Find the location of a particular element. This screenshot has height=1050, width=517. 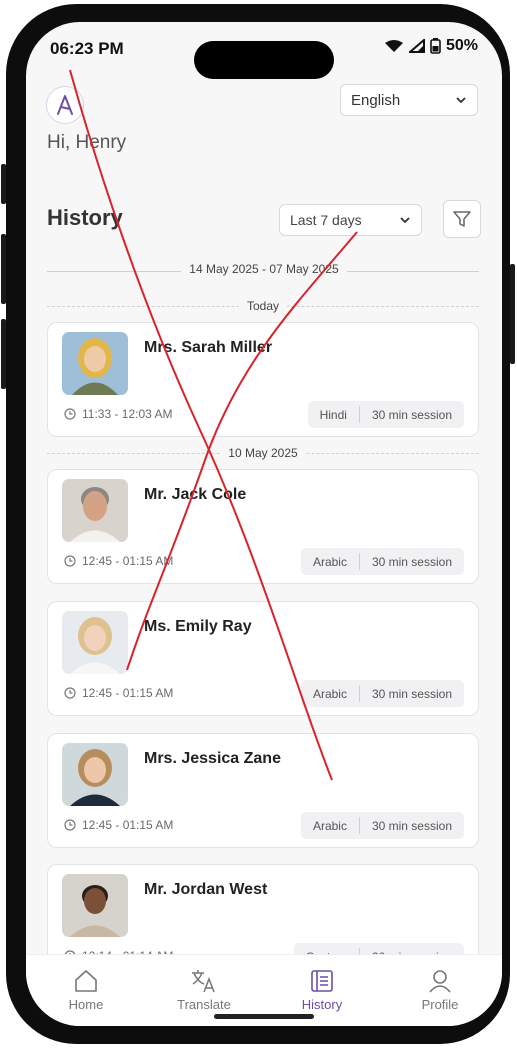

period-range-text: 14 May 2025 - 07 May 2025 is located at coordinates (264, 269).